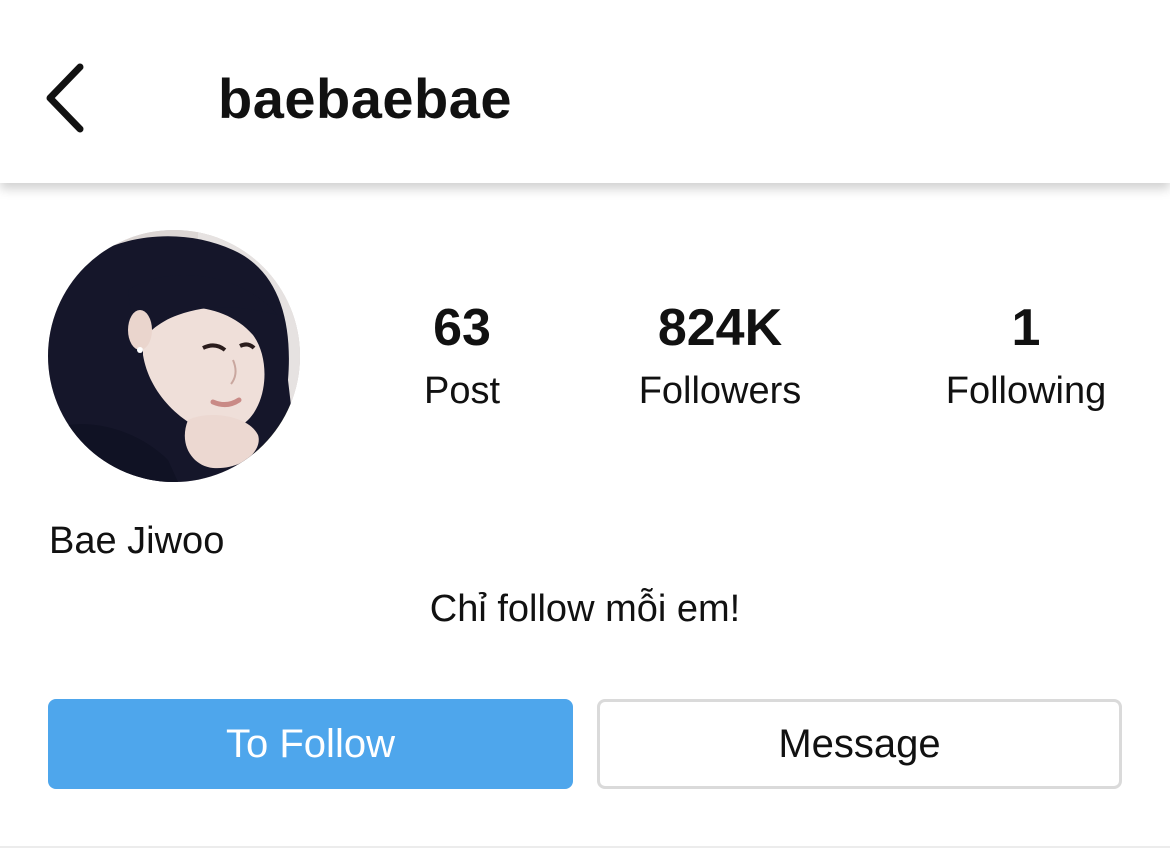 Image resolution: width=1170 pixels, height=851 pixels. Describe the element at coordinates (462, 391) in the screenshot. I see `posts-label: Post` at that location.